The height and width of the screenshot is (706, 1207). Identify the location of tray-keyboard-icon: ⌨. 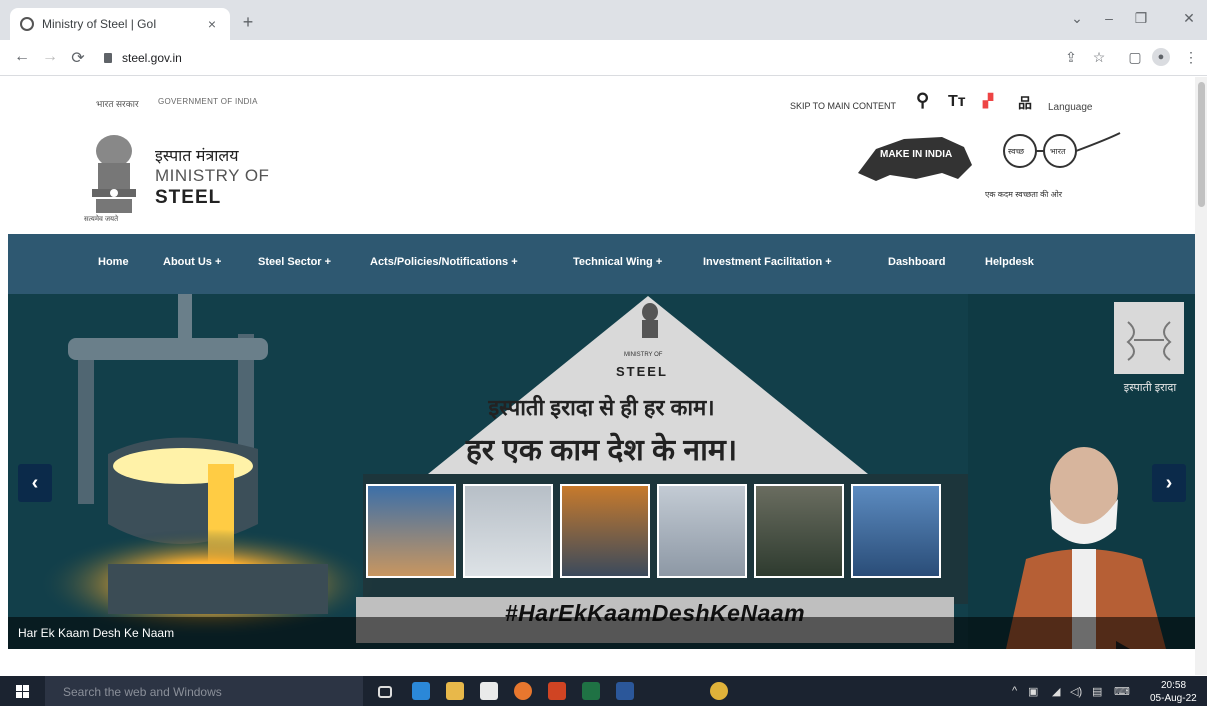
(1122, 691).